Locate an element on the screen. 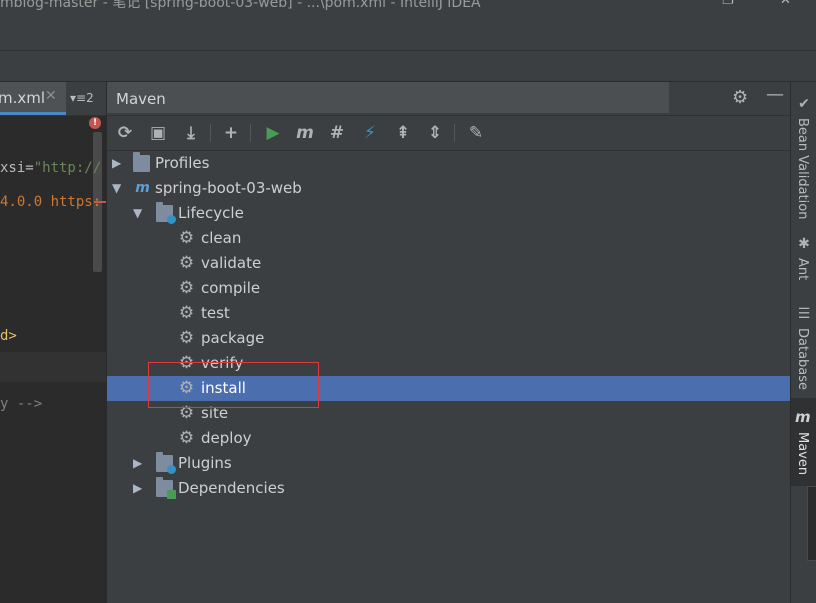 The height and width of the screenshot is (603, 816). menu-bar is located at coordinates (408, 31).